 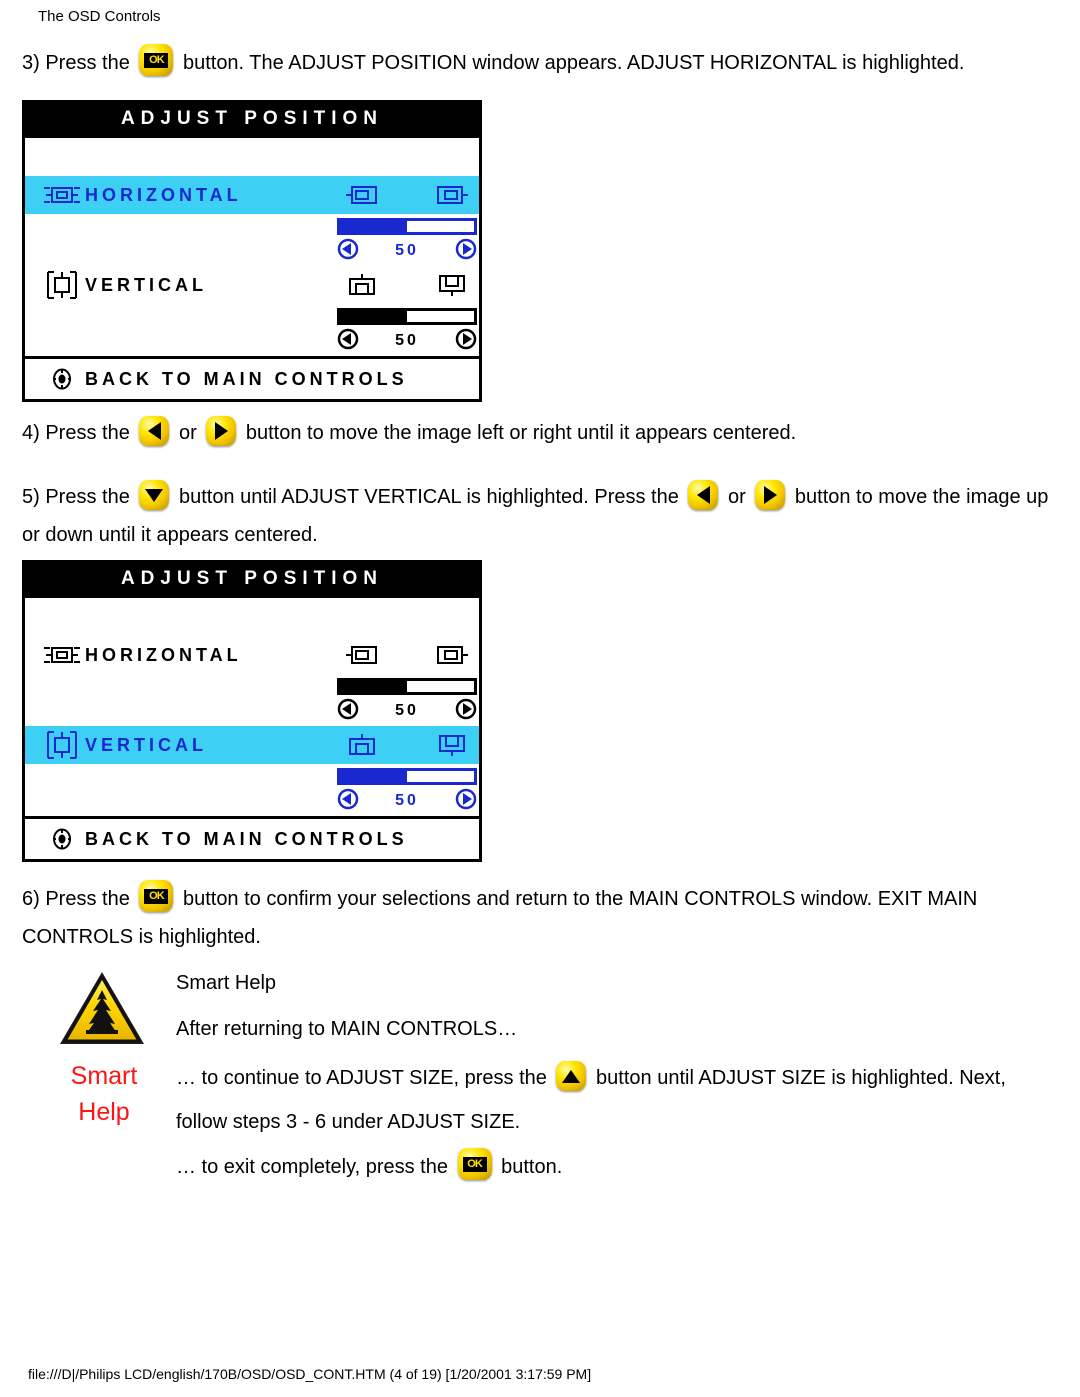 I want to click on step-6-pre: 6) Press the, so click(x=76, y=899).